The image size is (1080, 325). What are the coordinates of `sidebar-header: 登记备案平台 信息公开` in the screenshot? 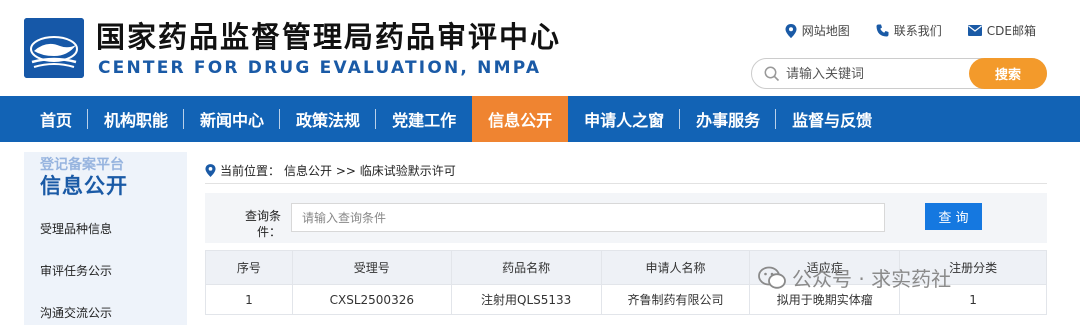 It's located at (105, 177).